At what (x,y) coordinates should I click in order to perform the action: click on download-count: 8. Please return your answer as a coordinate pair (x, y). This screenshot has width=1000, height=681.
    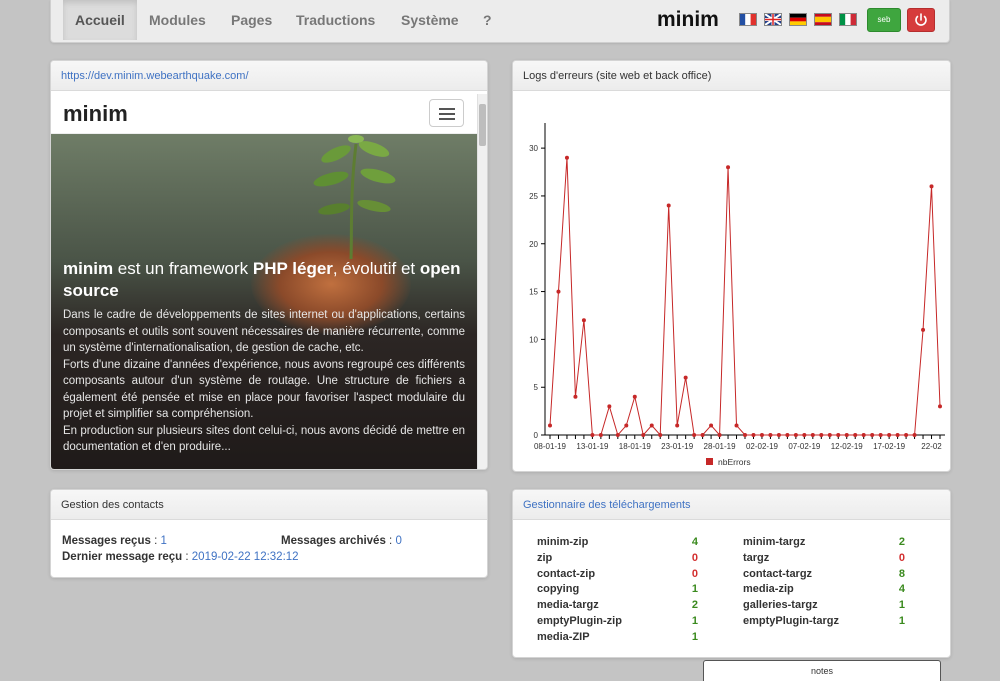
    Looking at the image, I should click on (901, 573).